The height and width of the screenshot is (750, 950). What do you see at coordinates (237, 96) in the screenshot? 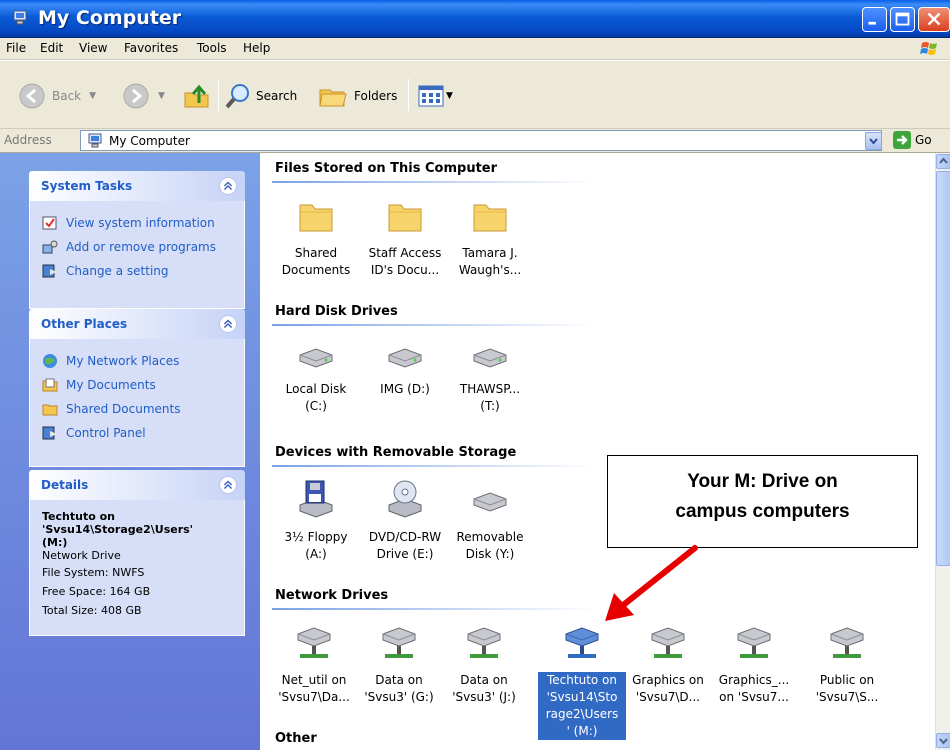
I see `search-icon` at bounding box center [237, 96].